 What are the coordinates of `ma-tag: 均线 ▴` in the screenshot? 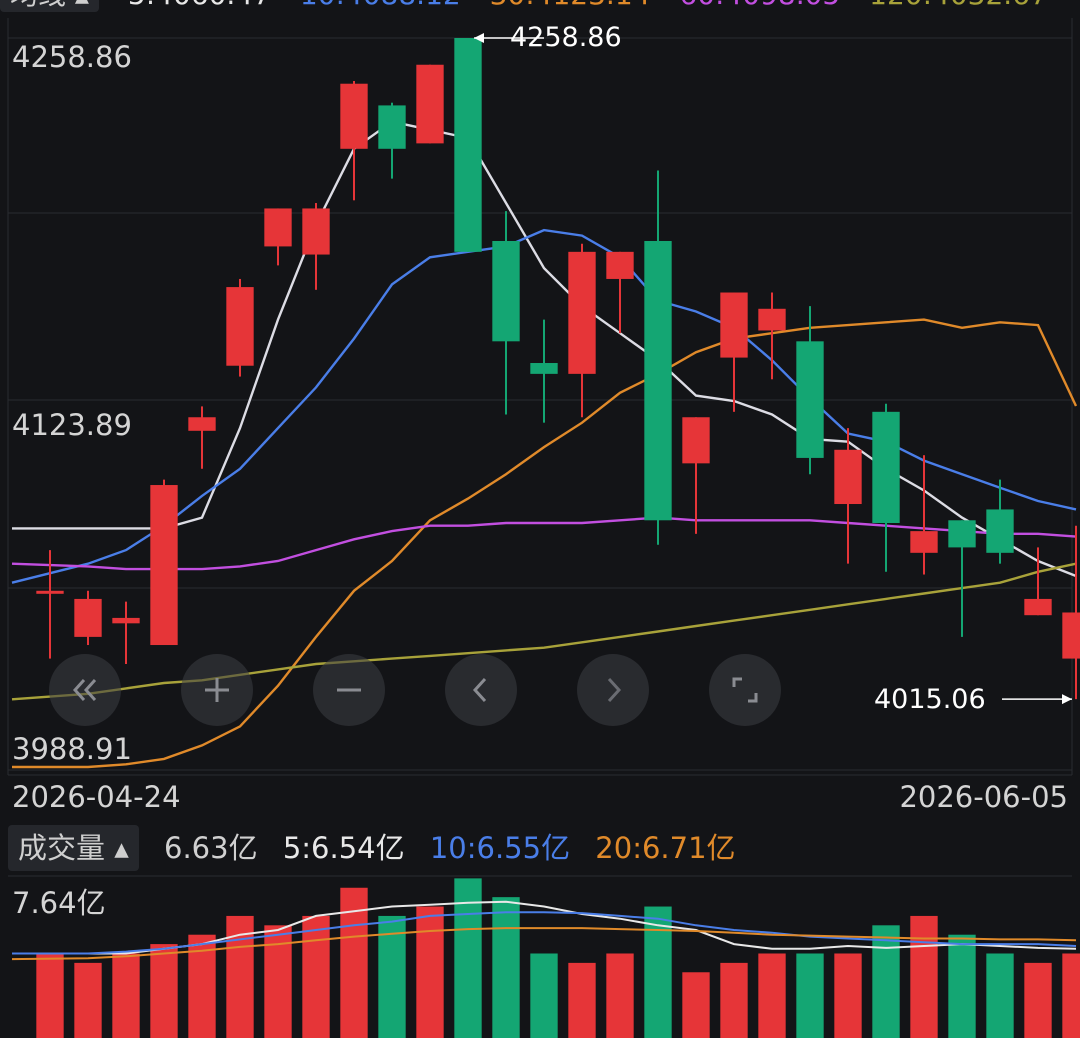 It's located at (49, 6).